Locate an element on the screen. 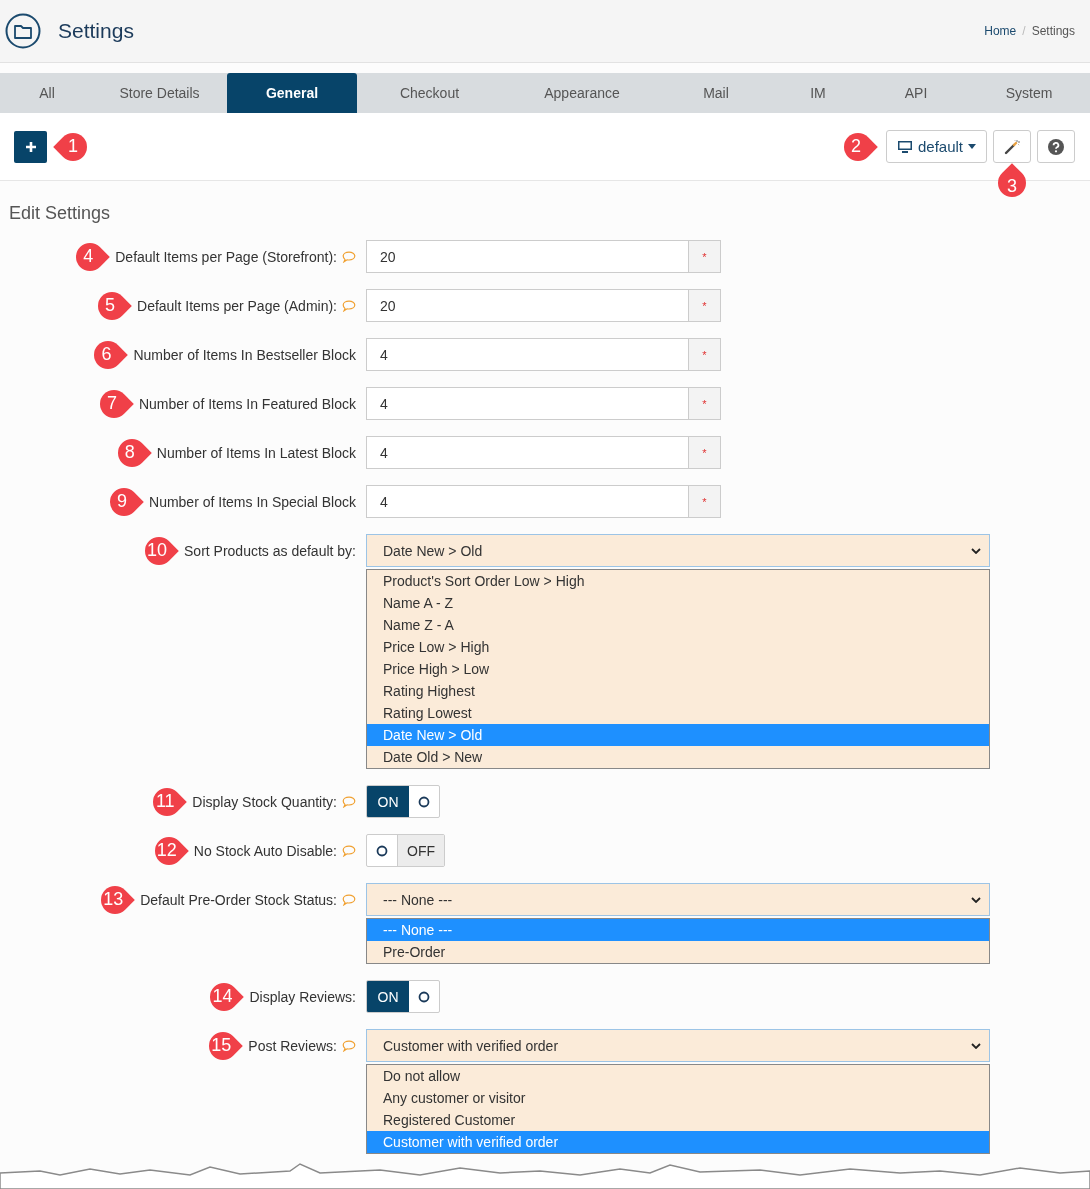 The width and height of the screenshot is (1090, 1189). setting-label: Default Items per Page (Storefront): is located at coordinates (226, 256).